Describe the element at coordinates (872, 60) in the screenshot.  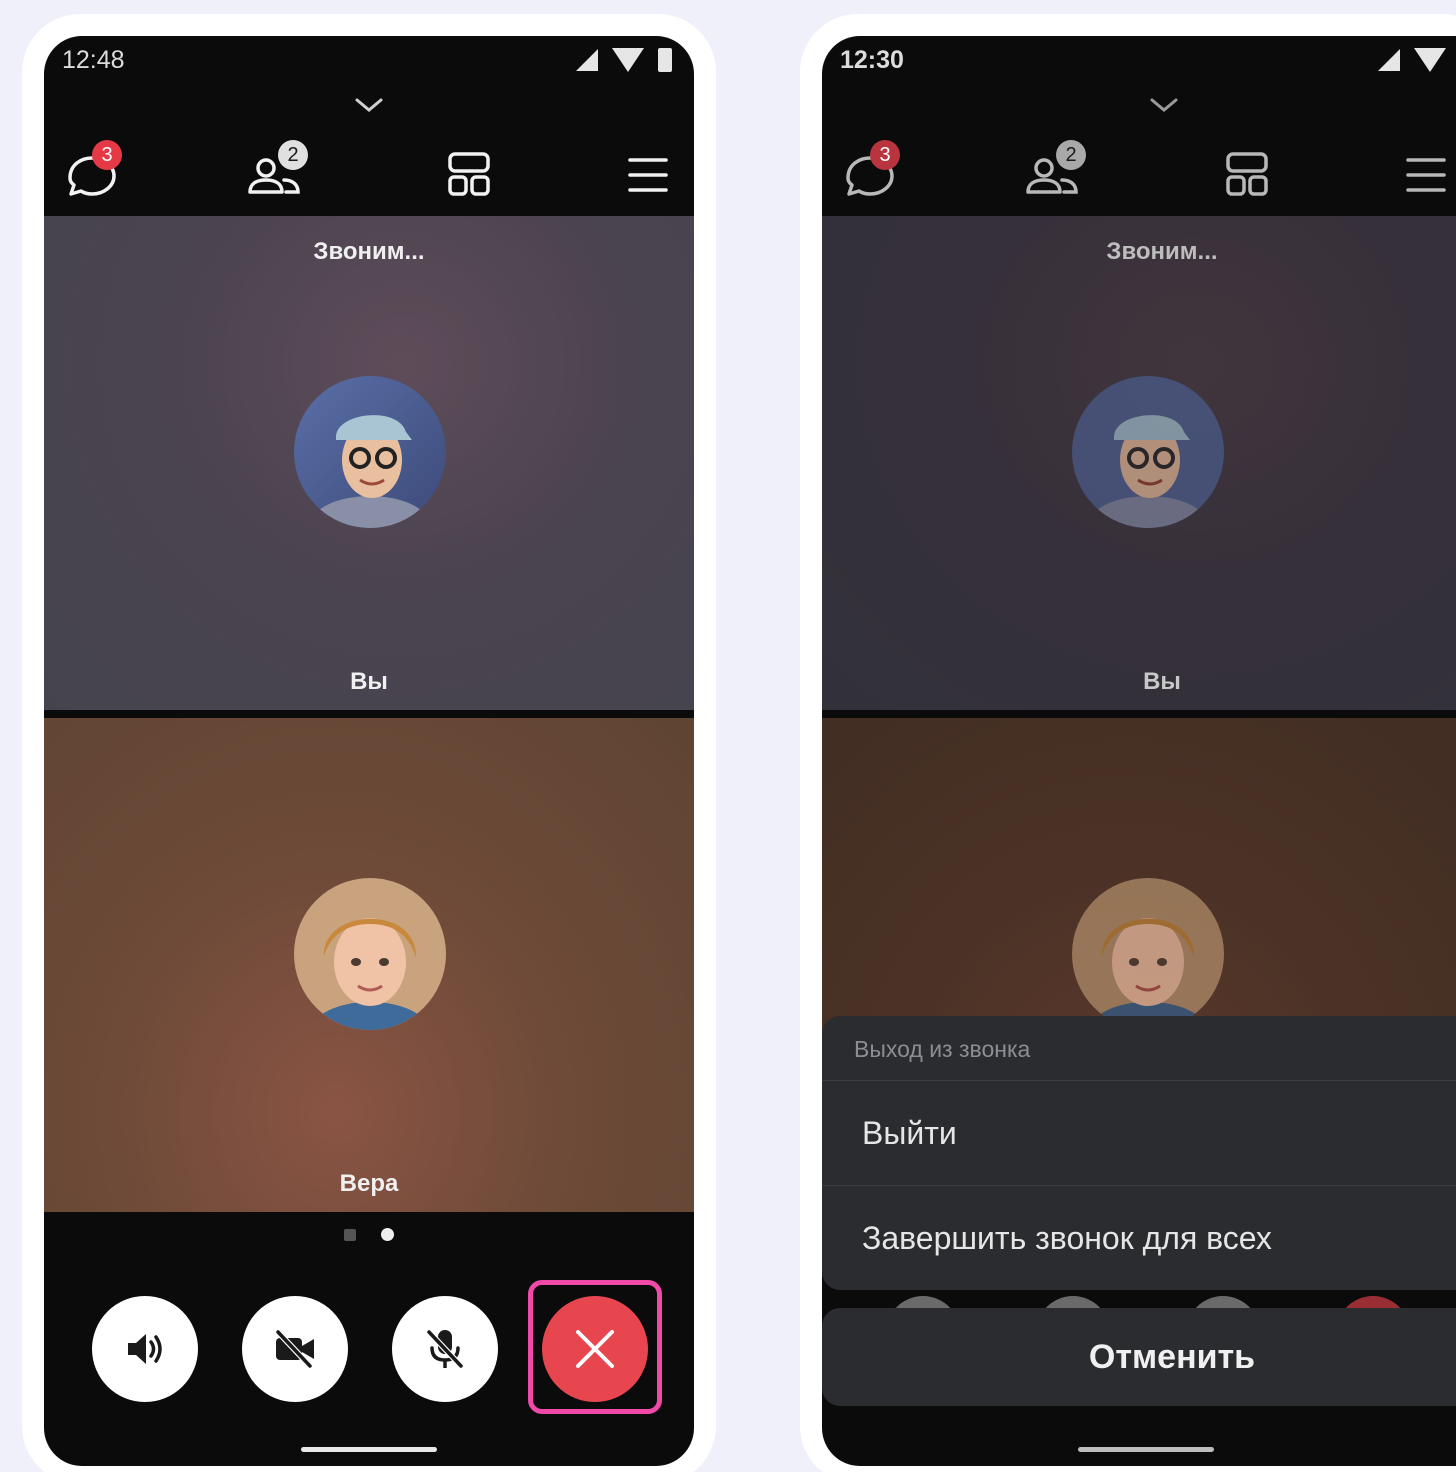
I see `status-time: 12:30` at that location.